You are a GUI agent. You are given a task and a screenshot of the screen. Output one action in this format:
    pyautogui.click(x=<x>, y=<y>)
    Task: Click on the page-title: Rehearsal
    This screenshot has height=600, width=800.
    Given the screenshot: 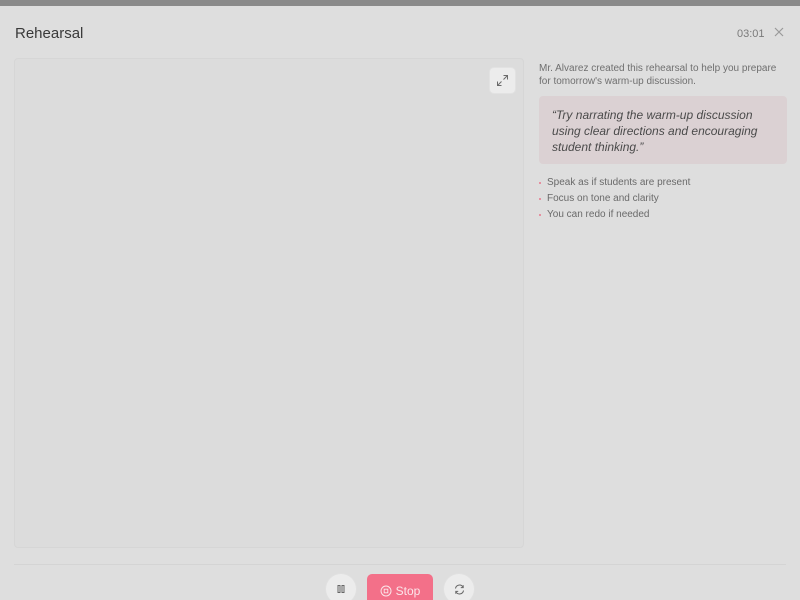 What is the action you would take?
    pyautogui.click(x=49, y=33)
    